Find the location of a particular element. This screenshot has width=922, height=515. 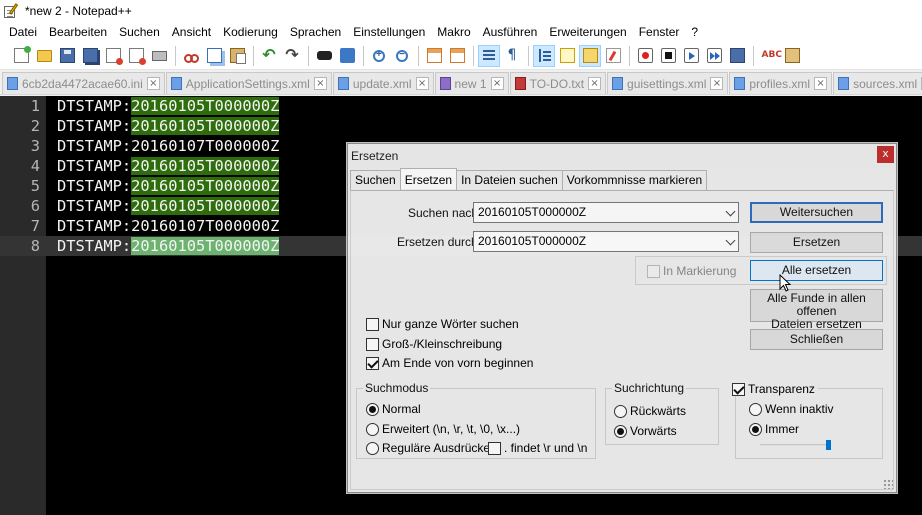

copy-button is located at coordinates (214, 56).